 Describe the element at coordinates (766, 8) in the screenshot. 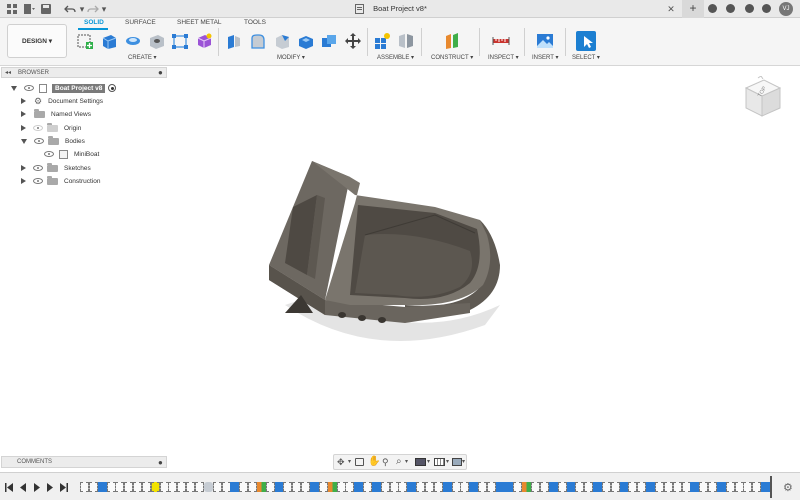

I see `help-icon` at that location.